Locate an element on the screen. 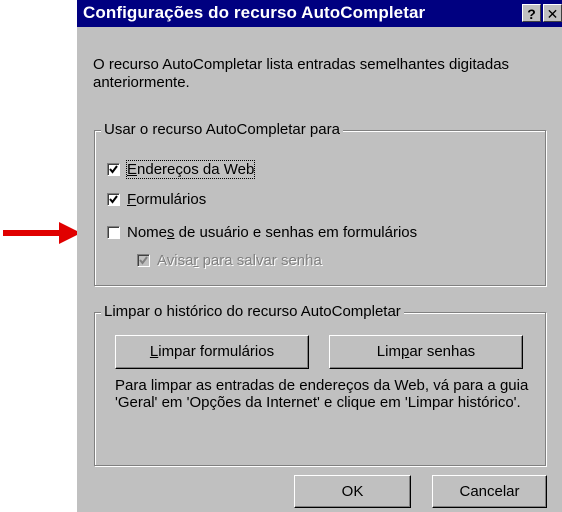  close-icon: ✕ is located at coordinates (552, 14).